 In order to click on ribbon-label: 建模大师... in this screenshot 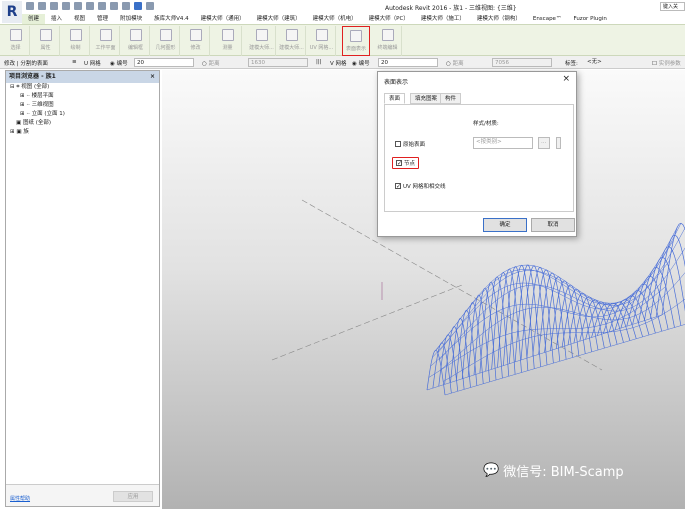, I will do `click(261, 48)`.